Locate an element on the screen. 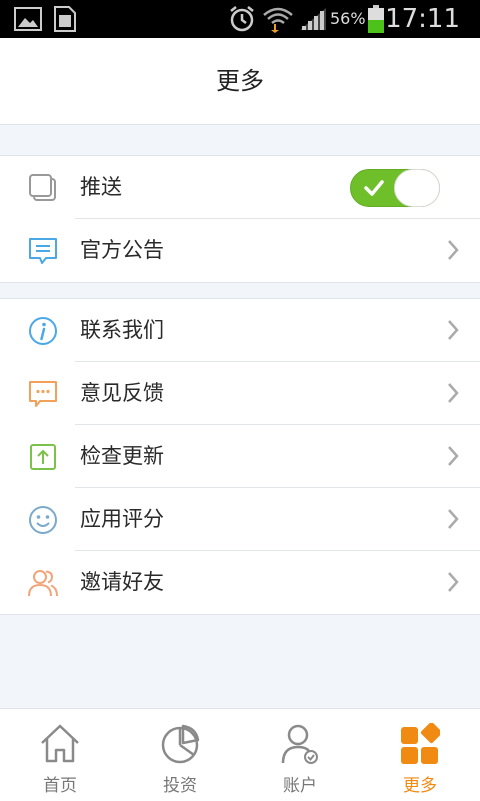 This screenshot has width=480, height=801. tab-more: 更多 is located at coordinates (420, 755).